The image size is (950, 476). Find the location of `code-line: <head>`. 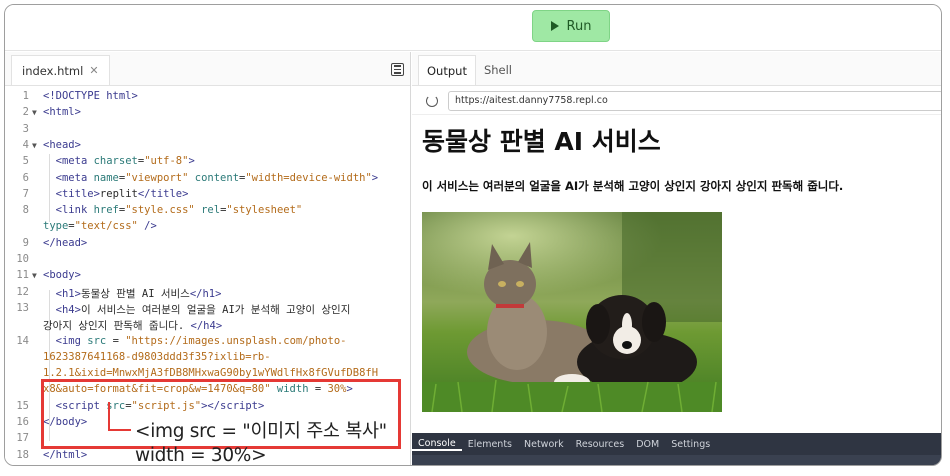

code-line: <head> is located at coordinates (62, 145).